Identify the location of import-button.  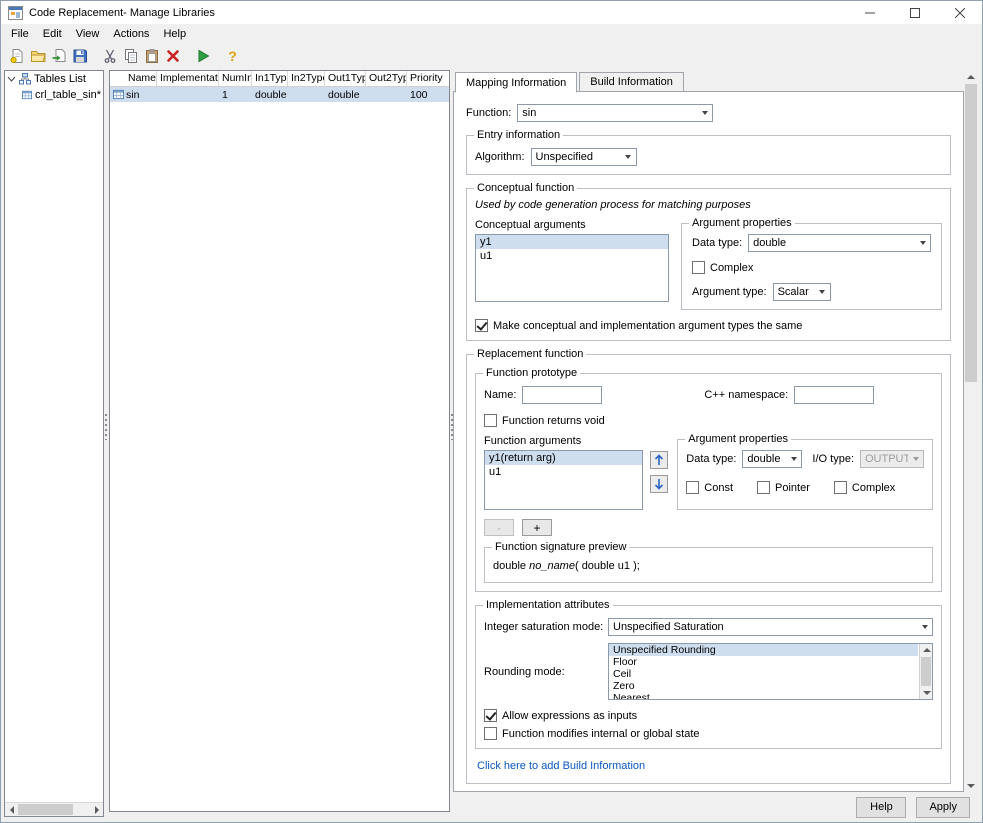
(58, 55).